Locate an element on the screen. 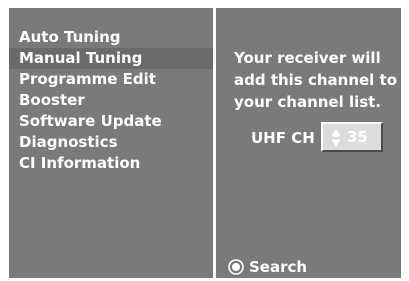 This screenshot has width=409, height=281. channel-stepper: 35 is located at coordinates (352, 137).